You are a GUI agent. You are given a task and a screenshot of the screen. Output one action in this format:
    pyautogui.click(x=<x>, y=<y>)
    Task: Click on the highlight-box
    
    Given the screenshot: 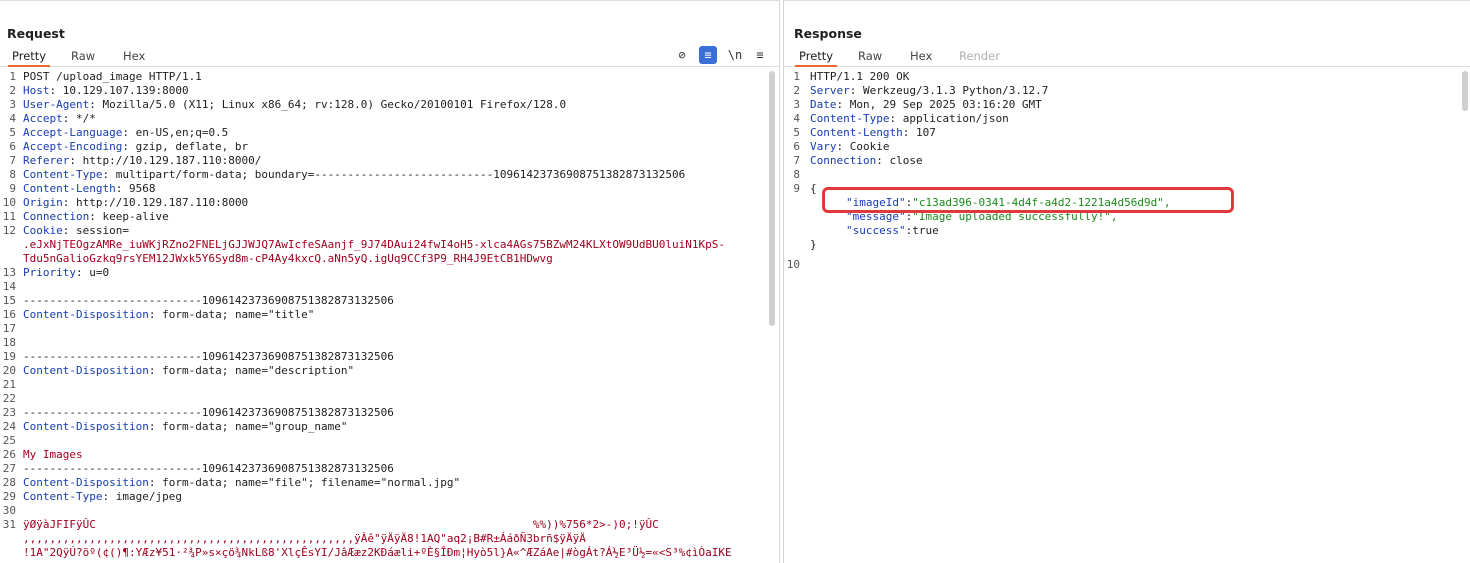 What is the action you would take?
    pyautogui.click(x=1028, y=200)
    